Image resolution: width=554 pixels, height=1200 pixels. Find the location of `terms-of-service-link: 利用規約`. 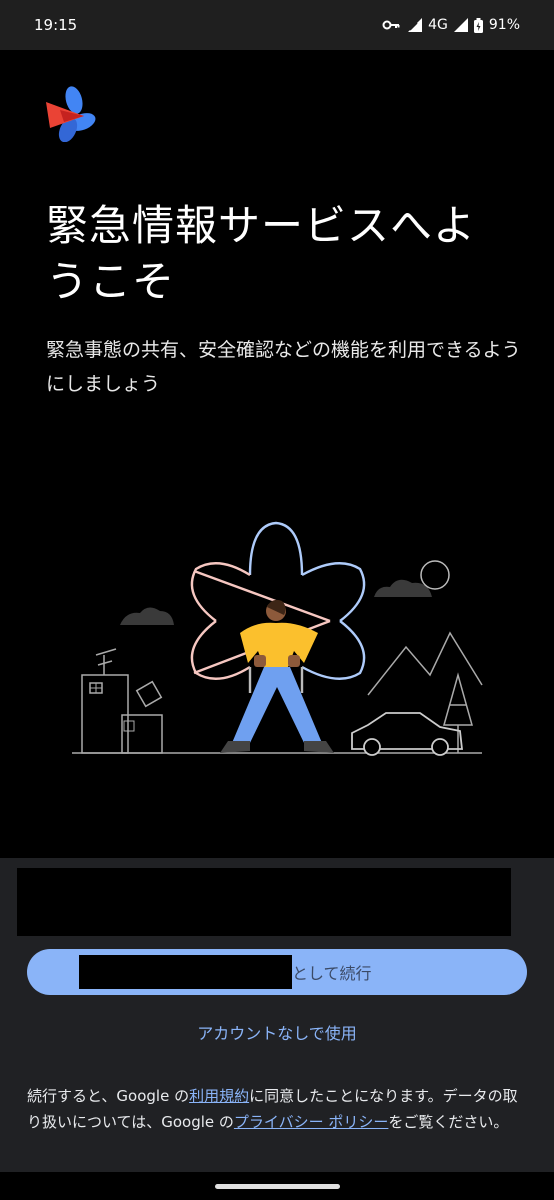

terms-of-service-link: 利用規約 is located at coordinates (219, 1096).